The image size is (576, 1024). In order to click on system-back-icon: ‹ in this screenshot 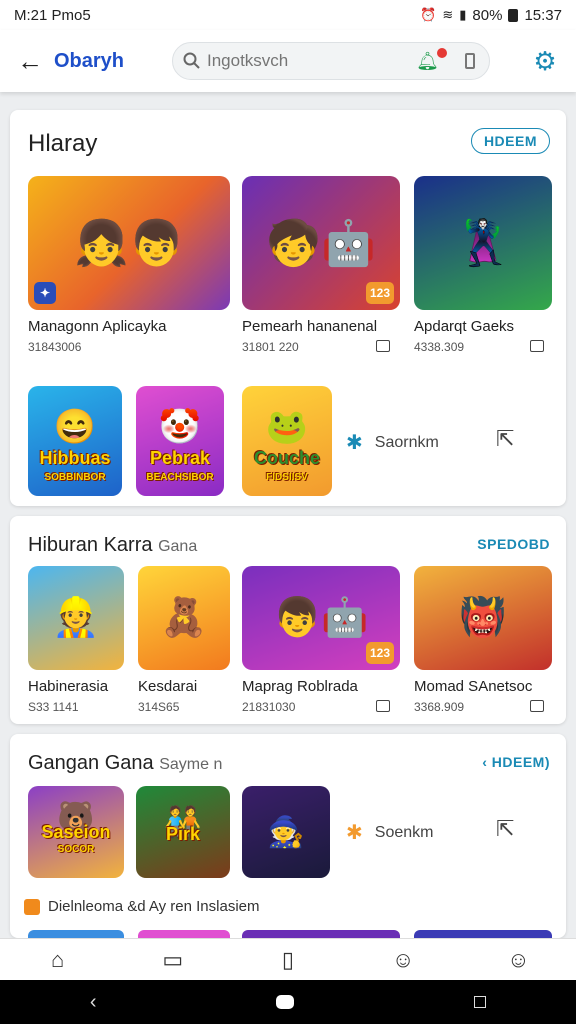, I will do `click(93, 1002)`.